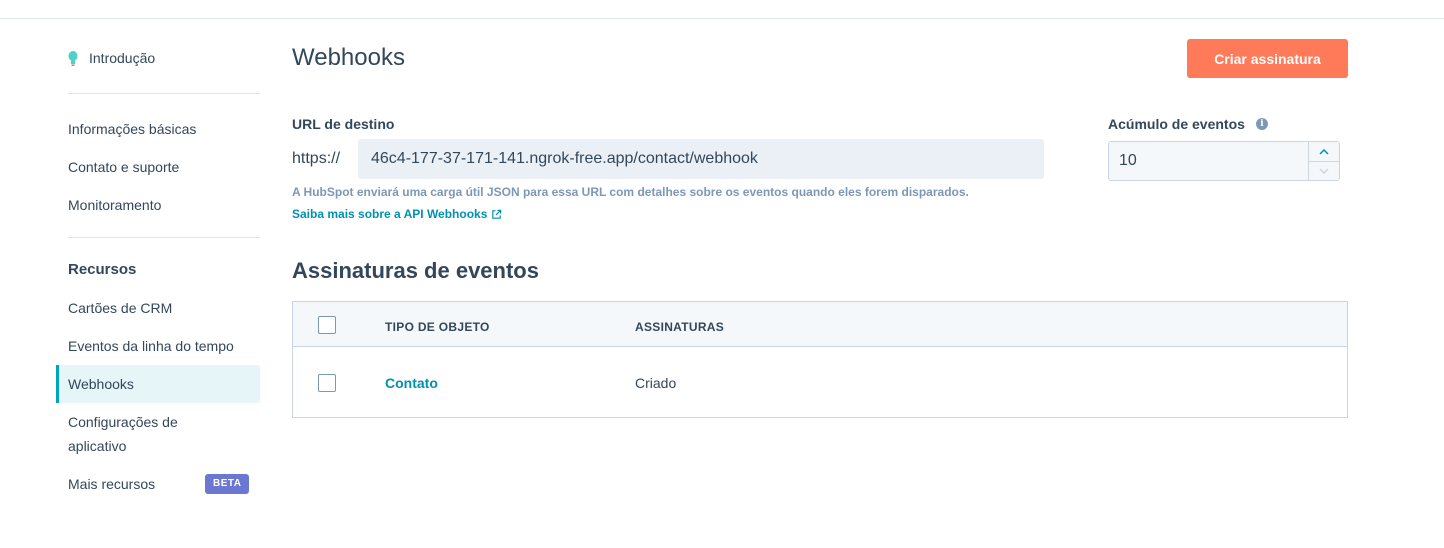  What do you see at coordinates (158, 484) in the screenshot?
I see `sidebar-item-mais-recursos: Mais recursos BETA` at bounding box center [158, 484].